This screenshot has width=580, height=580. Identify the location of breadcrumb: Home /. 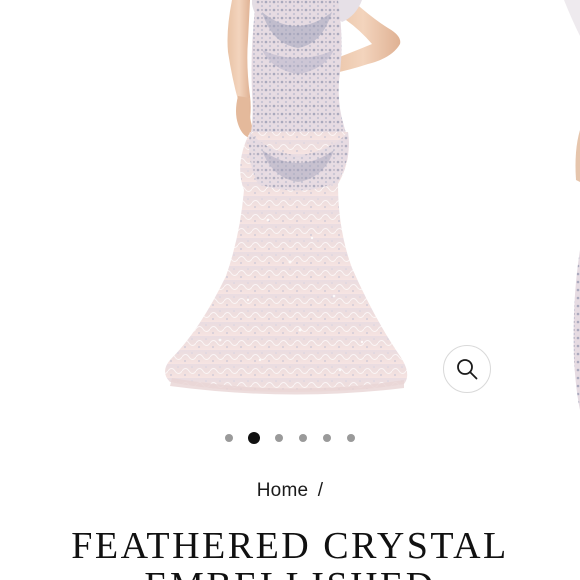
(290, 491).